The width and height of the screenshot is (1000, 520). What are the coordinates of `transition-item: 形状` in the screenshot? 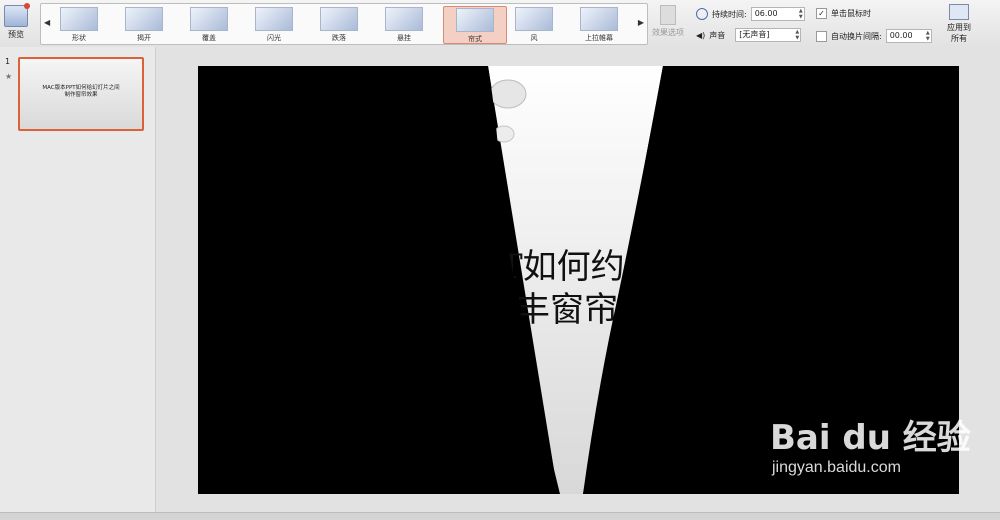 It's located at (79, 24).